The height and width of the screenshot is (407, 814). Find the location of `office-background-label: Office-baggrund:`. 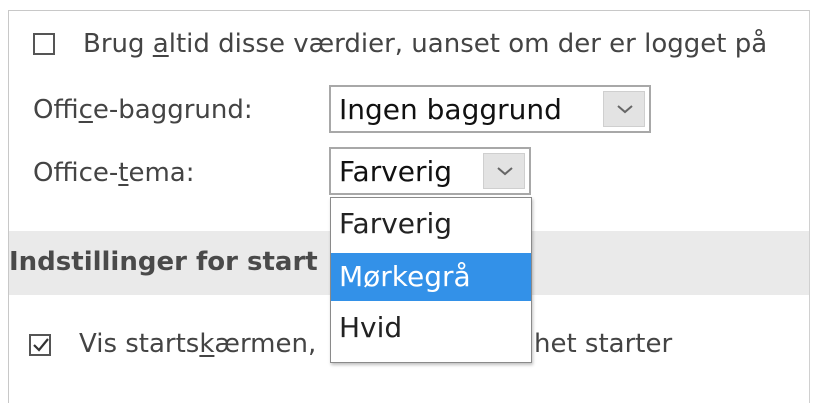

office-background-label: Office-baggrund: is located at coordinates (143, 110).